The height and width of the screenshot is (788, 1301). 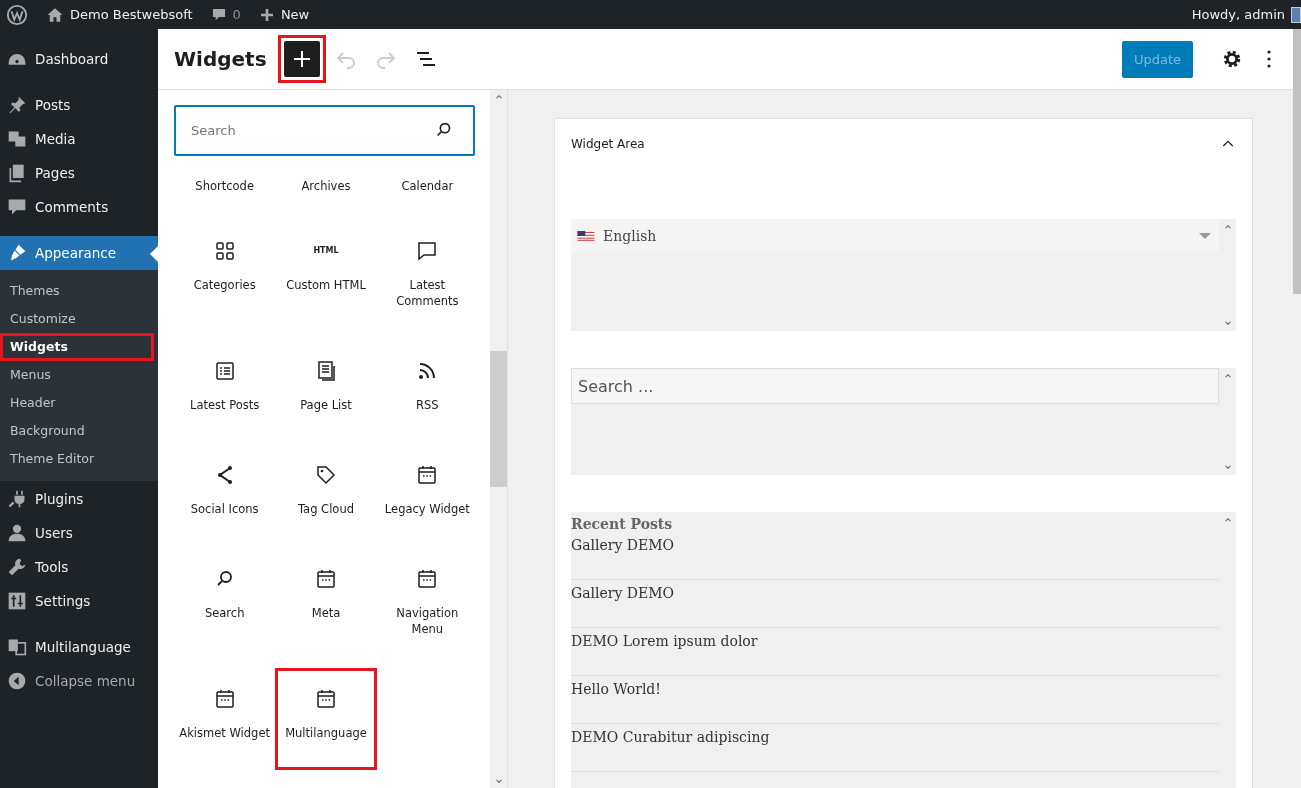 What do you see at coordinates (895, 236) in the screenshot?
I see `language-dropdown: English` at bounding box center [895, 236].